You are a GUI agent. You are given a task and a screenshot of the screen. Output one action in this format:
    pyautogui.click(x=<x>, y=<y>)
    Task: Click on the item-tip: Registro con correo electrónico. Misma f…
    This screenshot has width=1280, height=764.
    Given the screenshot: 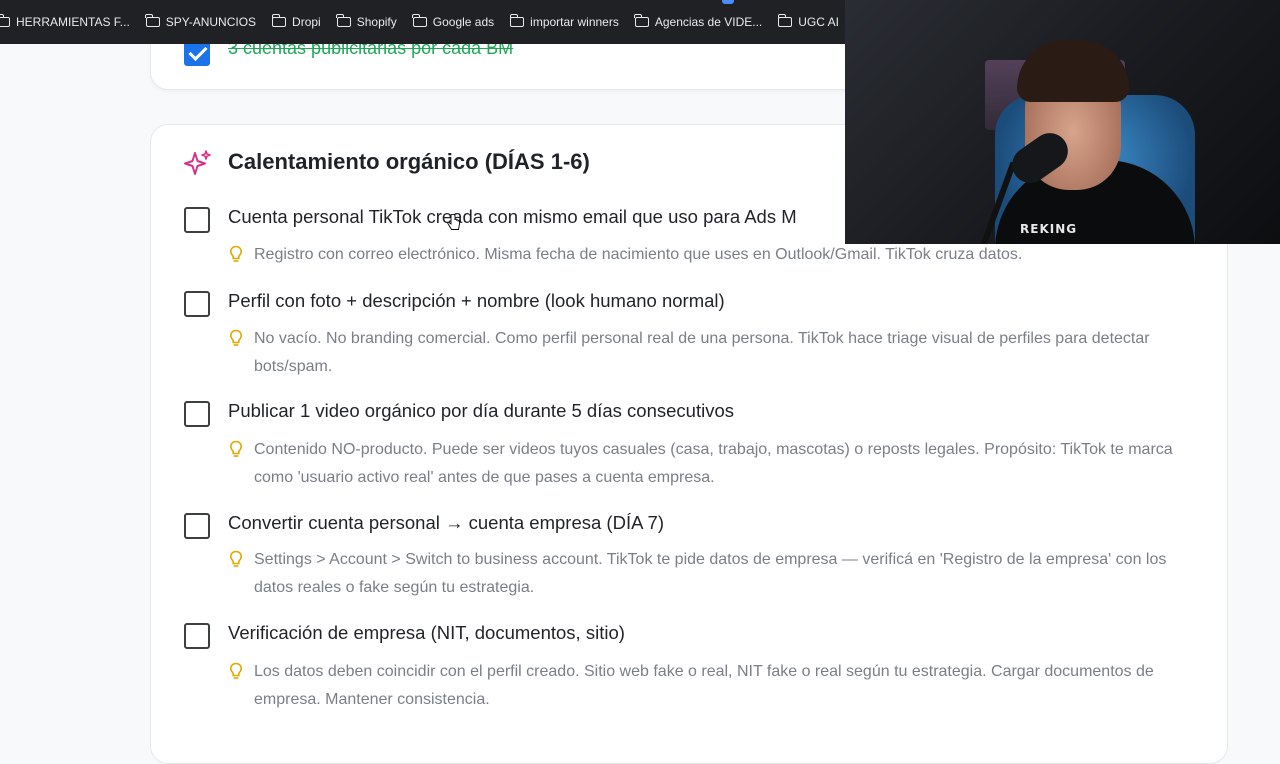 What is the action you would take?
    pyautogui.click(x=638, y=254)
    